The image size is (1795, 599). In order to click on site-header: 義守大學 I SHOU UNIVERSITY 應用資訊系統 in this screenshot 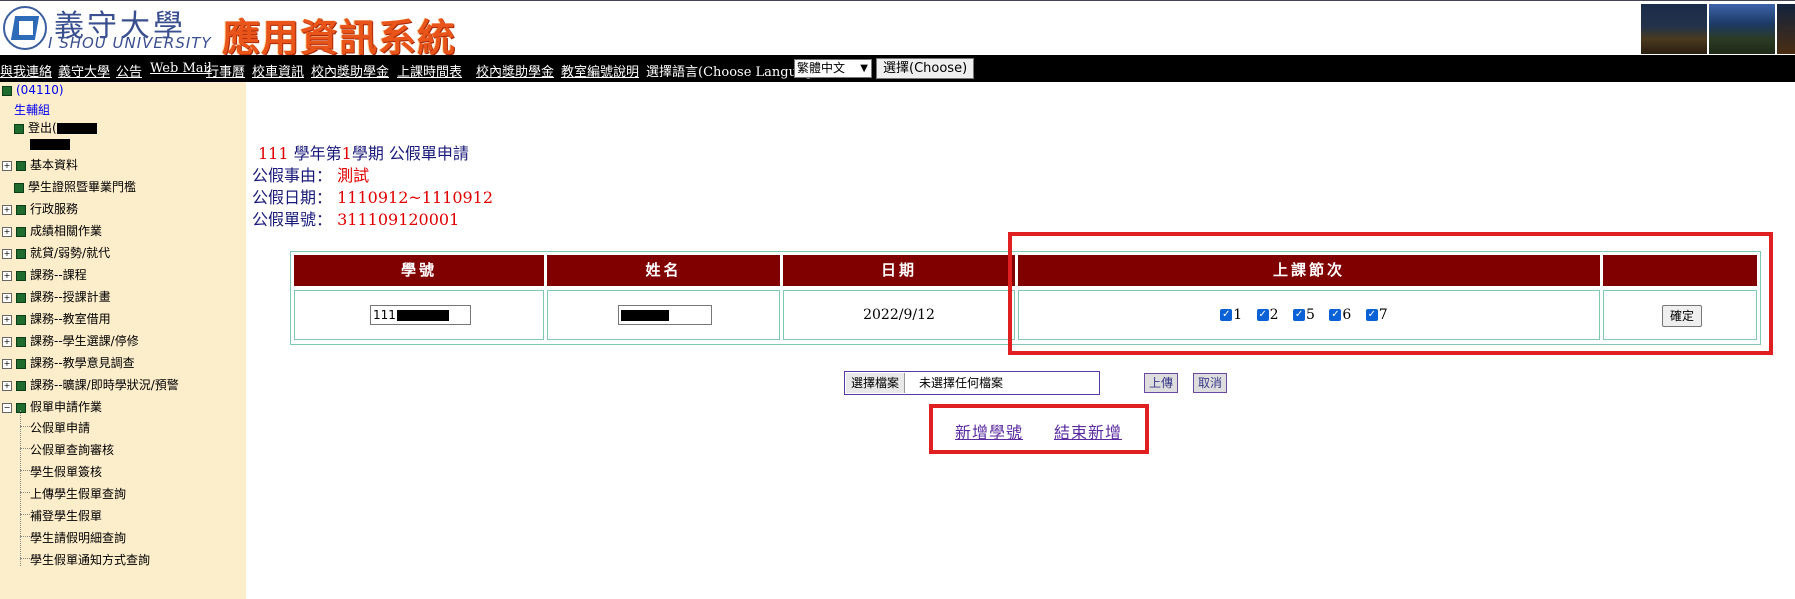, I will do `click(897, 30)`.